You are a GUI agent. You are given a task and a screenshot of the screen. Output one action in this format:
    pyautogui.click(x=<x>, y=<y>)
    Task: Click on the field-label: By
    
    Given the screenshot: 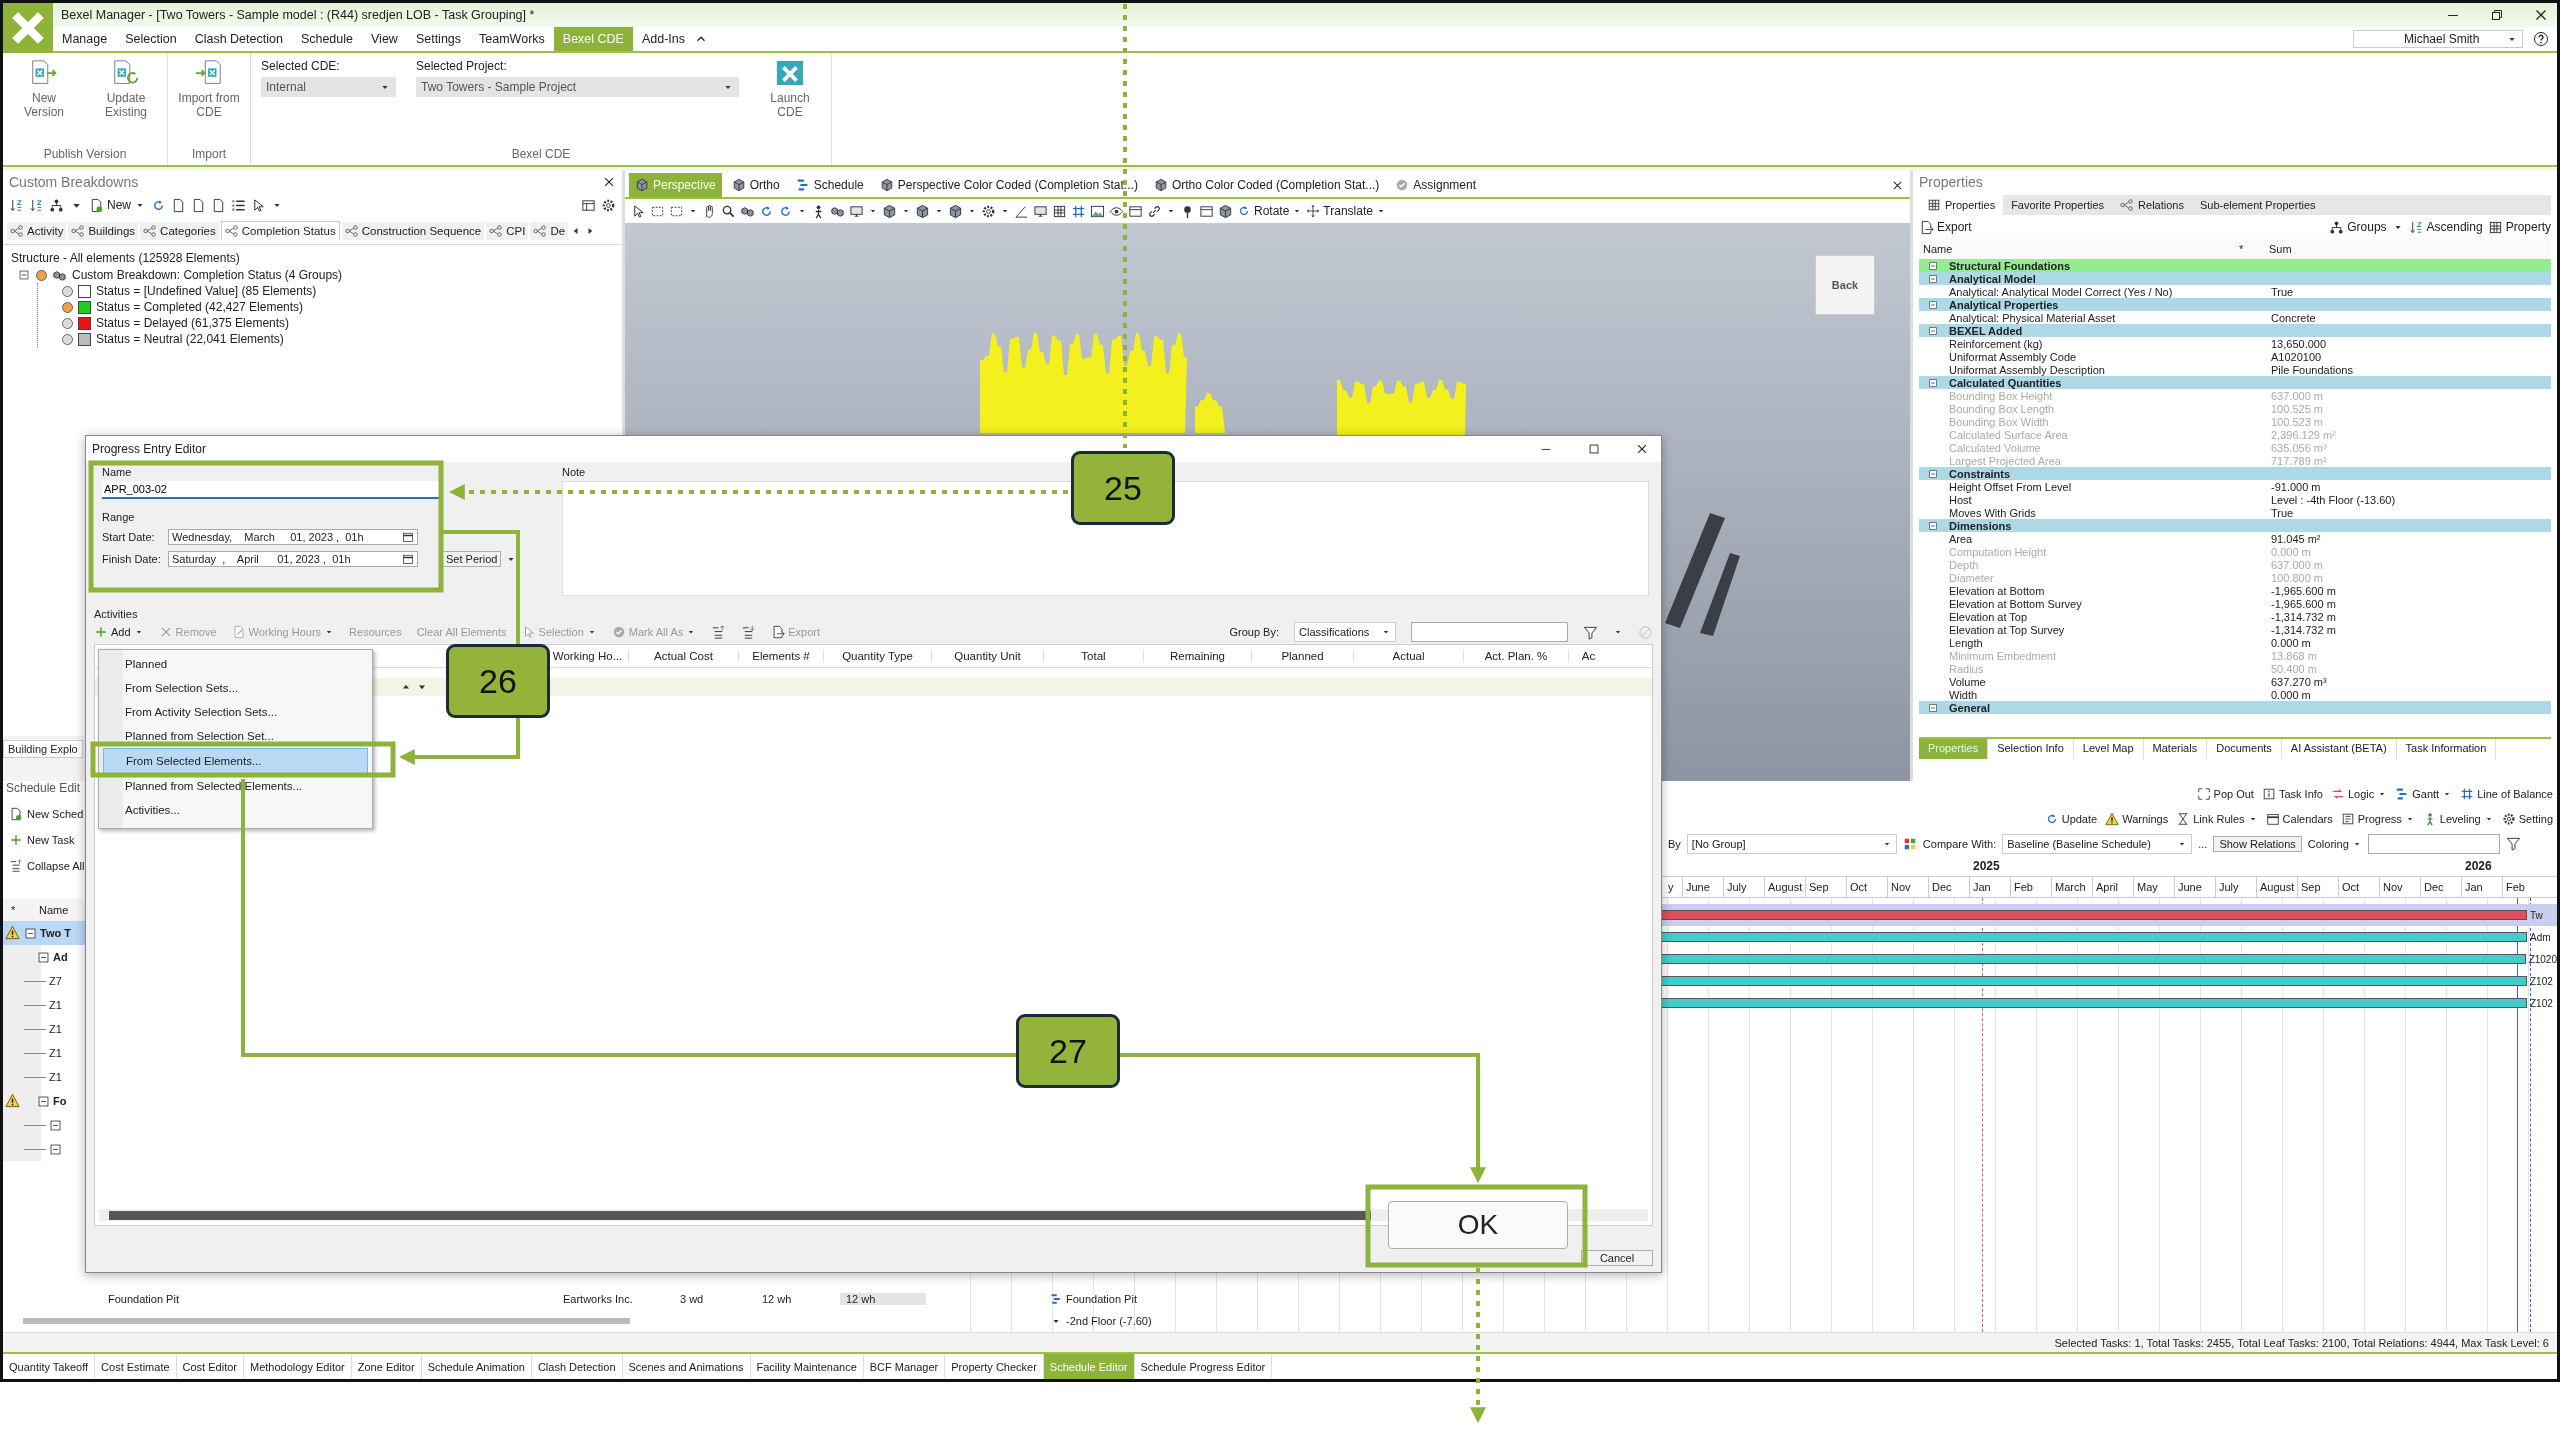 What is the action you would take?
    pyautogui.click(x=1674, y=843)
    